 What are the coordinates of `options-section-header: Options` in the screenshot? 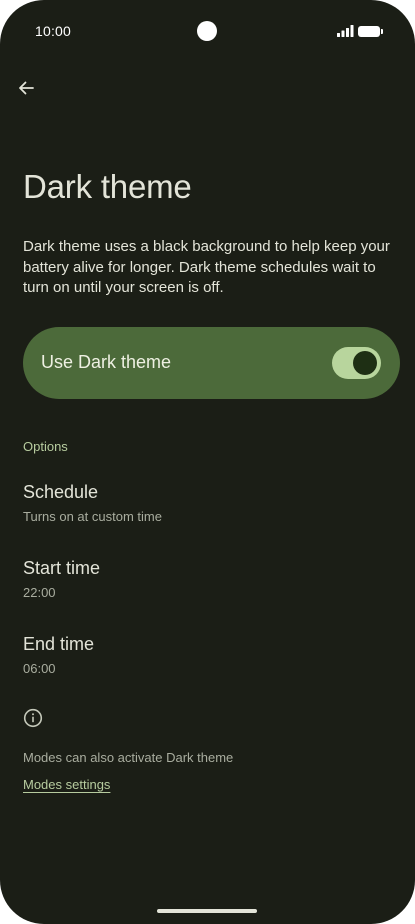 It's located at (45, 446).